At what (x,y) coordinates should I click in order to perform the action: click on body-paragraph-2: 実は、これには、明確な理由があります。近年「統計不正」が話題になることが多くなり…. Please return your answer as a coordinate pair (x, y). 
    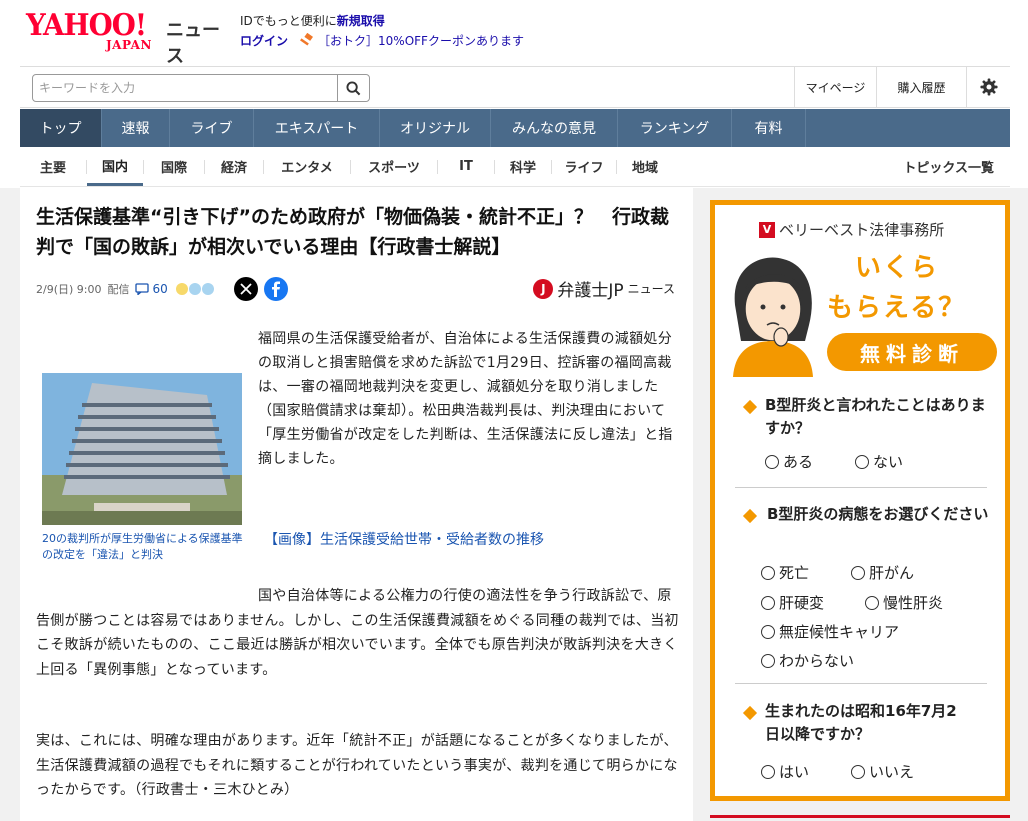
    Looking at the image, I should click on (357, 765).